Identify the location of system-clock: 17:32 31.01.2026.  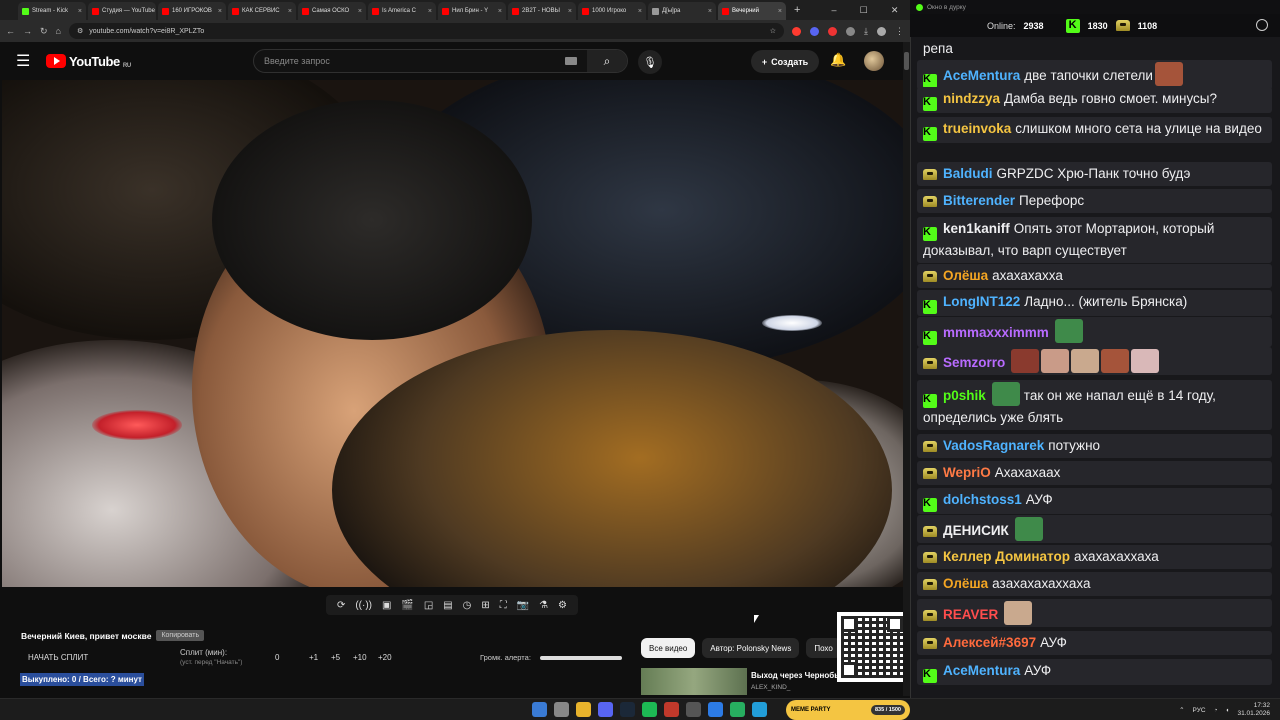
(1253, 710).